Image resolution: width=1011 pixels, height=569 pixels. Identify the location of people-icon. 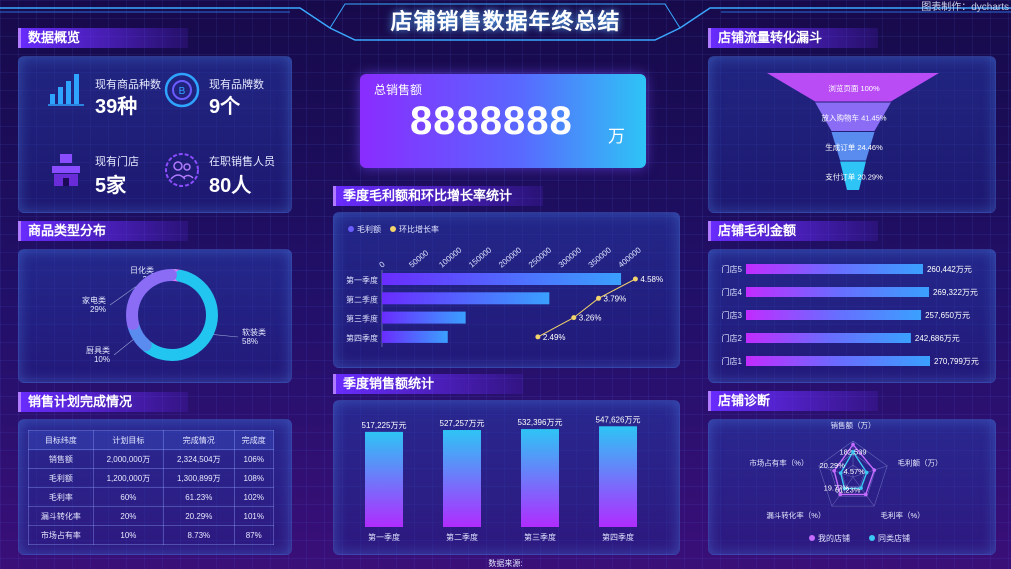
(182, 170).